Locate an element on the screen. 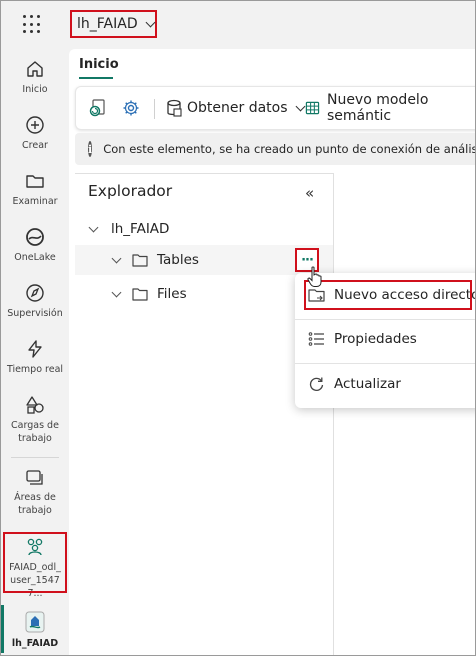  rail-item-tiempo-real: Tiempo real is located at coordinates (35, 357).